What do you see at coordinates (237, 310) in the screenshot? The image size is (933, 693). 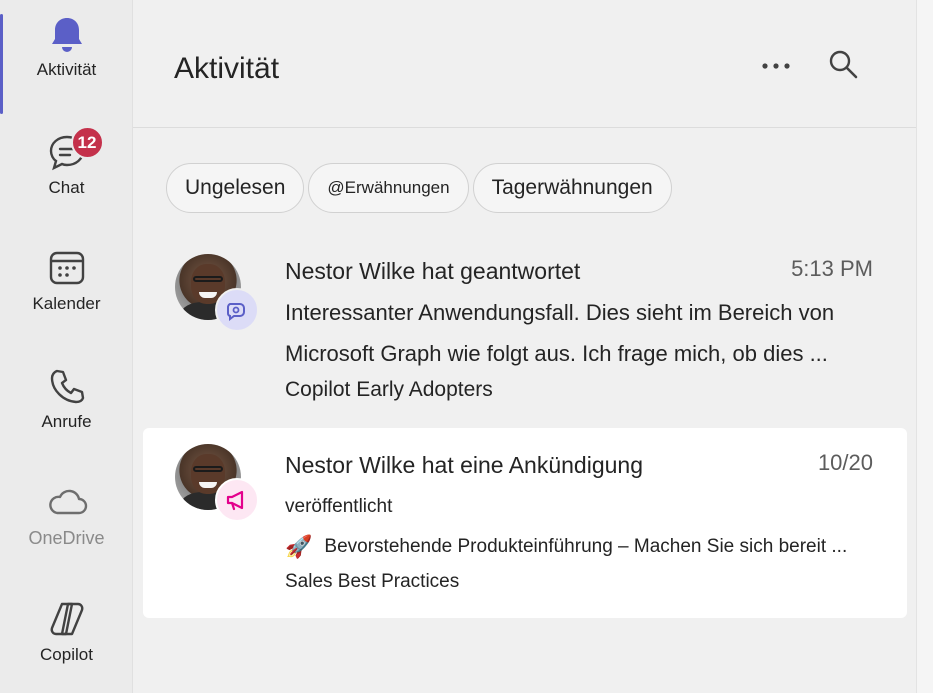 I see `reply-icon` at bounding box center [237, 310].